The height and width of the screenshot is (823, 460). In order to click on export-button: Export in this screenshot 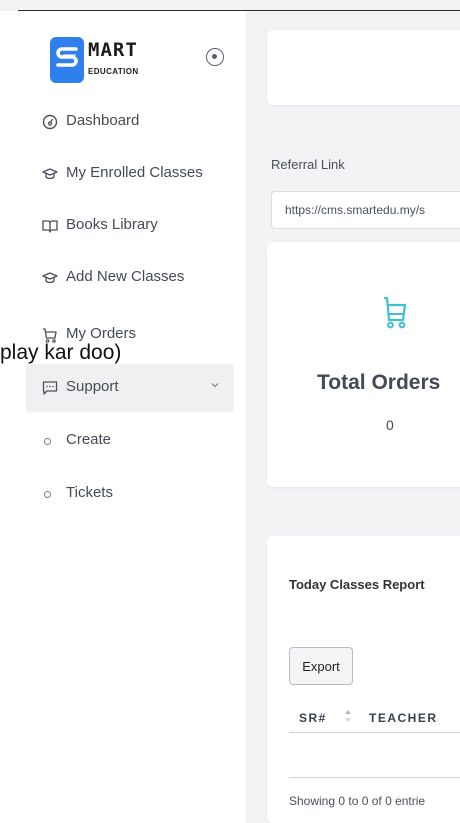, I will do `click(321, 666)`.